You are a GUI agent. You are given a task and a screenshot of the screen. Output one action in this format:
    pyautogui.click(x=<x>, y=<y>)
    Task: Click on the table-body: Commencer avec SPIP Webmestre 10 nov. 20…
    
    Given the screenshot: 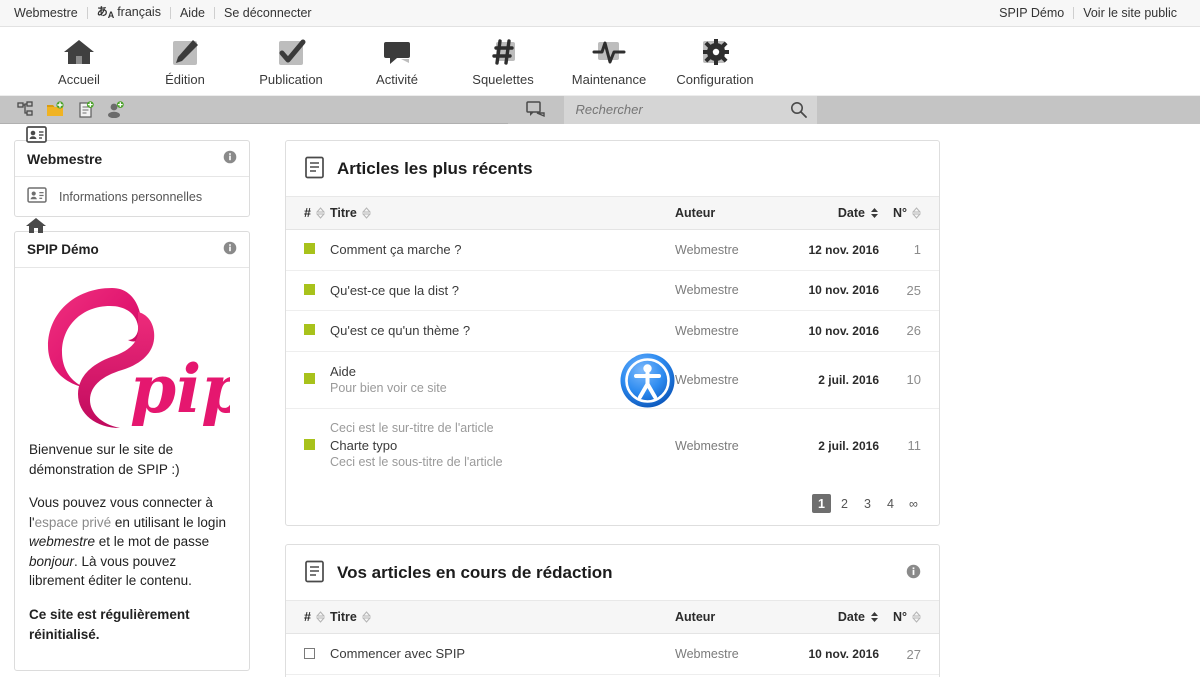 What is the action you would take?
    pyautogui.click(x=612, y=655)
    